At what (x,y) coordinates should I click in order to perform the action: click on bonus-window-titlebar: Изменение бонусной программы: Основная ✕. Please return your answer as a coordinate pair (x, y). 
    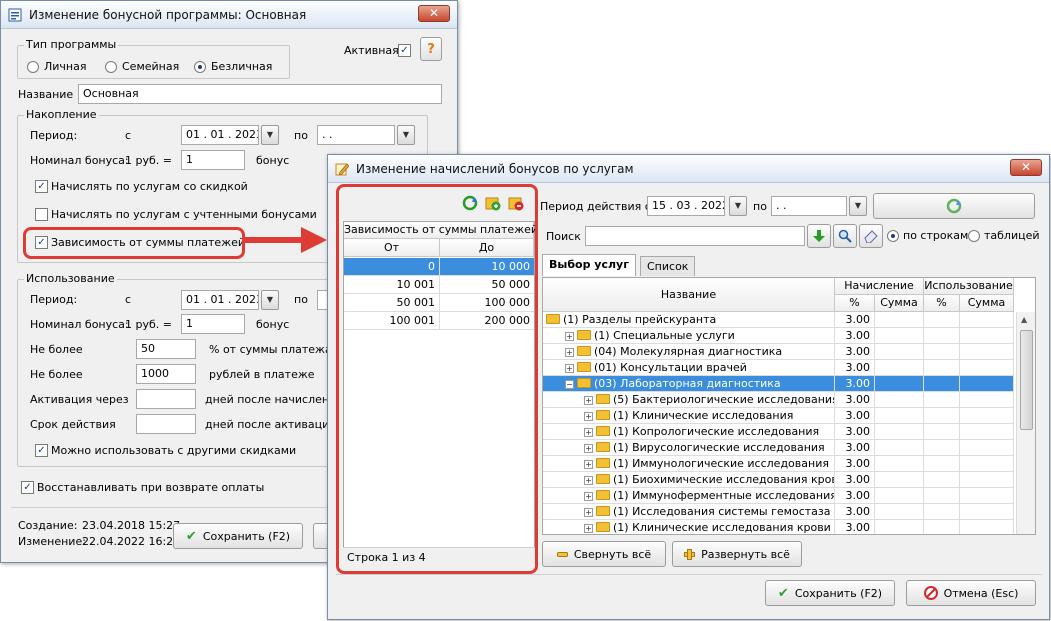
    Looking at the image, I should click on (229, 15).